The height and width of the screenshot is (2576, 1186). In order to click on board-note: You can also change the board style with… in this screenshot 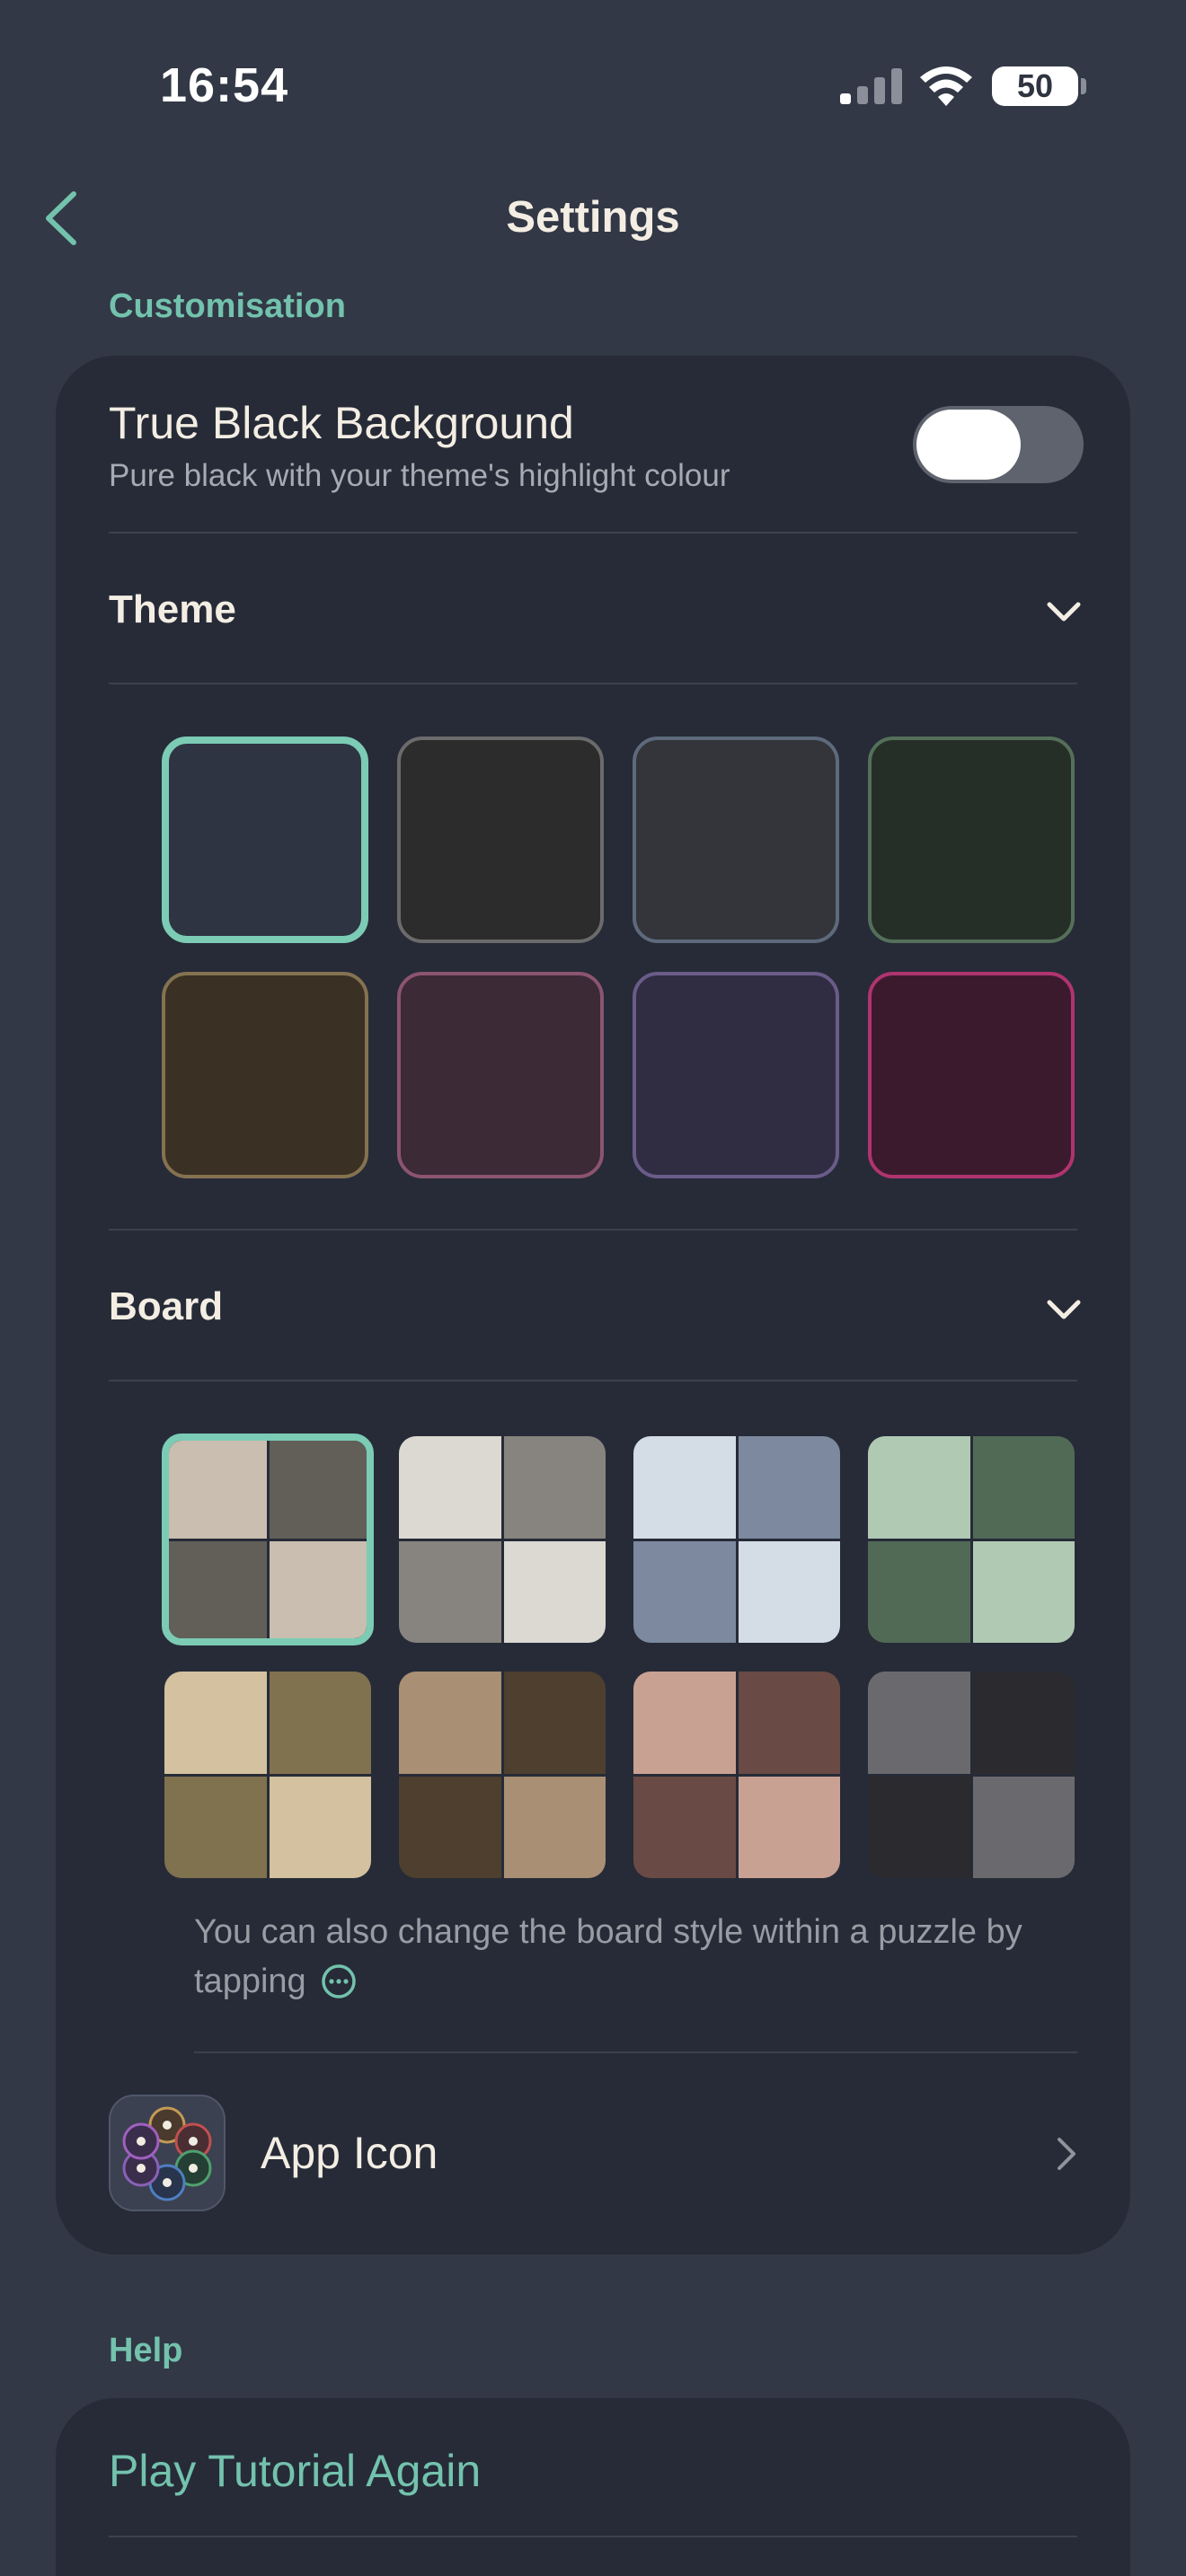, I will do `click(639, 1957)`.